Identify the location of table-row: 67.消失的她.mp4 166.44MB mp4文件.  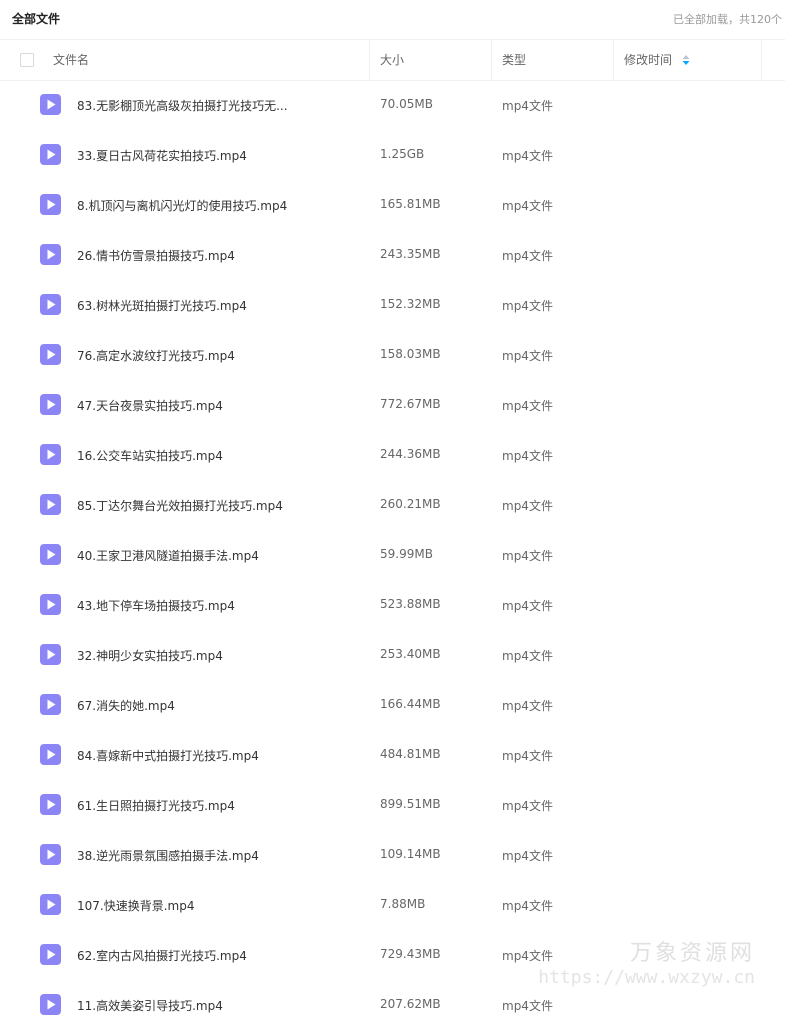
(392, 705).